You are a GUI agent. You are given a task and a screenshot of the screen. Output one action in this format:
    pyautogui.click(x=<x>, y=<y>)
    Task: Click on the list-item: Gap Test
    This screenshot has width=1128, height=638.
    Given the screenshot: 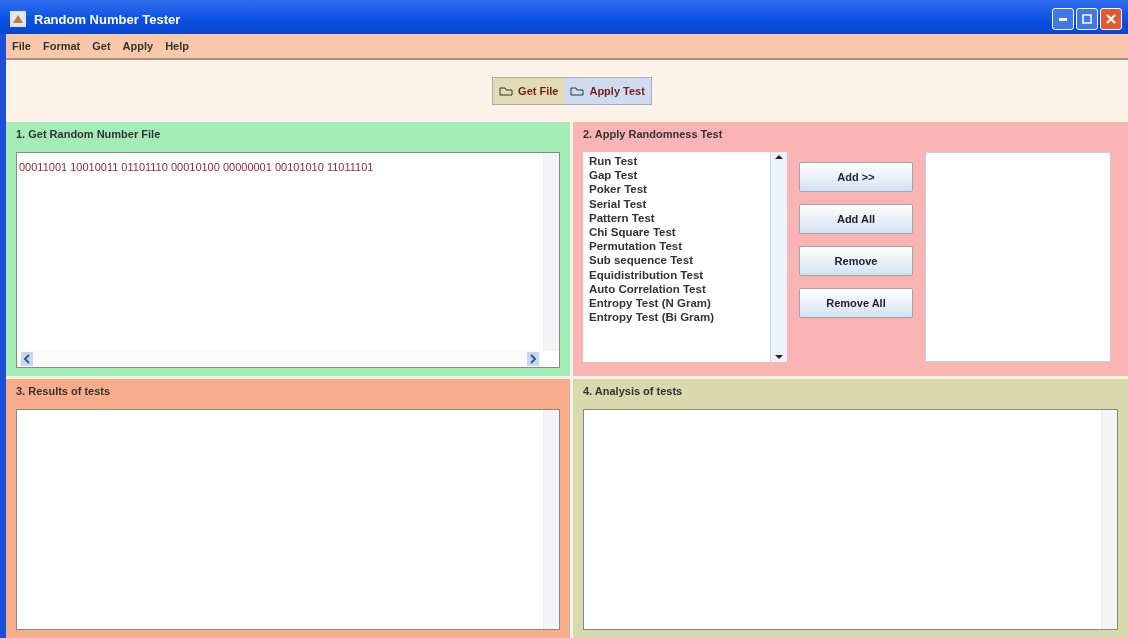 What is the action you would take?
    pyautogui.click(x=676, y=175)
    